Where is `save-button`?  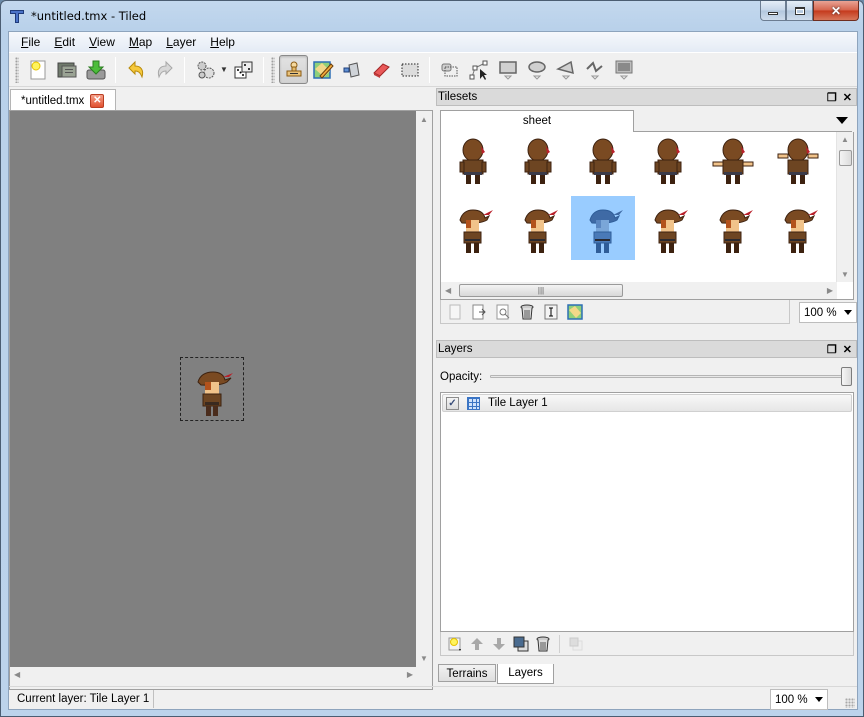 save-button is located at coordinates (95, 69).